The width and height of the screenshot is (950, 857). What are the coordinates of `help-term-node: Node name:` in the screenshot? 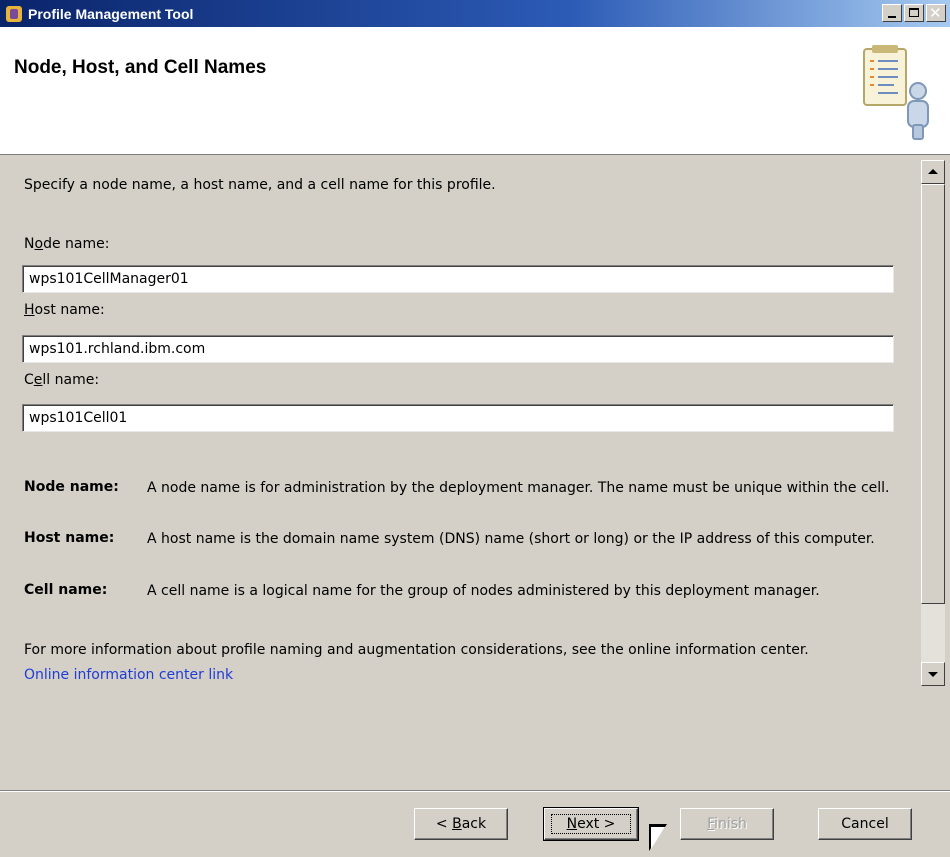 It's located at (71, 487).